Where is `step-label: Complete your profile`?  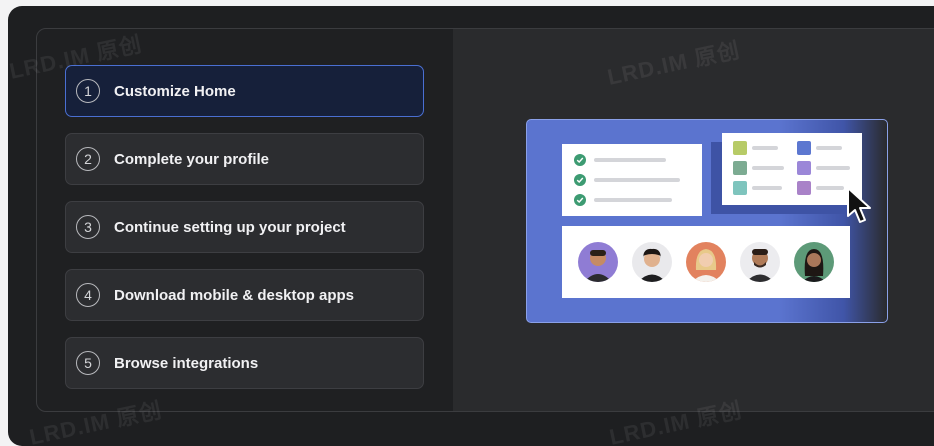
step-label: Complete your profile is located at coordinates (192, 159).